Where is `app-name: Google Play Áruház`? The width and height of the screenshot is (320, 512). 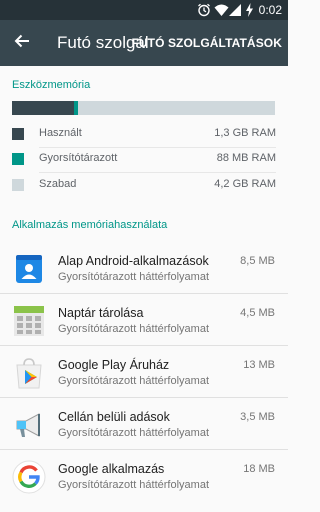
app-name: Google Play Áruház is located at coordinates (114, 365).